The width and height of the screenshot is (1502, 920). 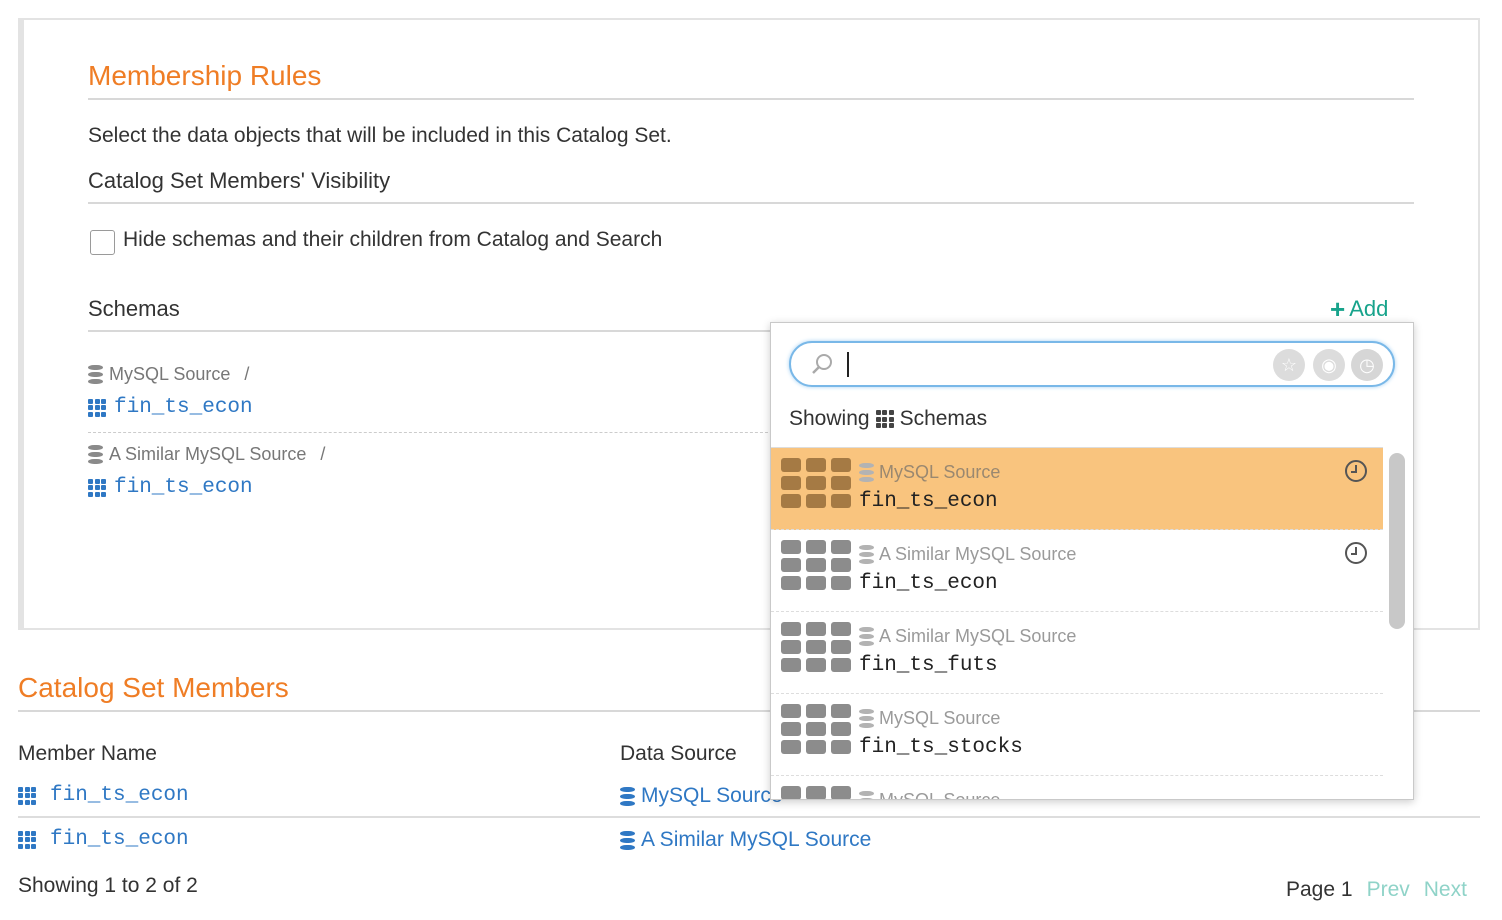 I want to click on schema-link-2: fin_ts_econ, so click(x=170, y=487).